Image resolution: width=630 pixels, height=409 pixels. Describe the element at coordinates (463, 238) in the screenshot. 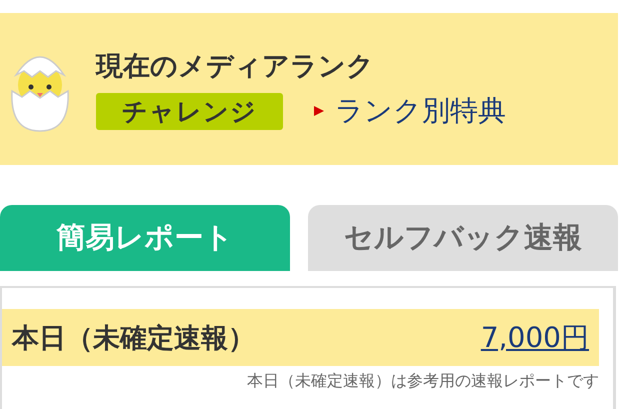

I see `report-tab: セルフバック速報` at that location.